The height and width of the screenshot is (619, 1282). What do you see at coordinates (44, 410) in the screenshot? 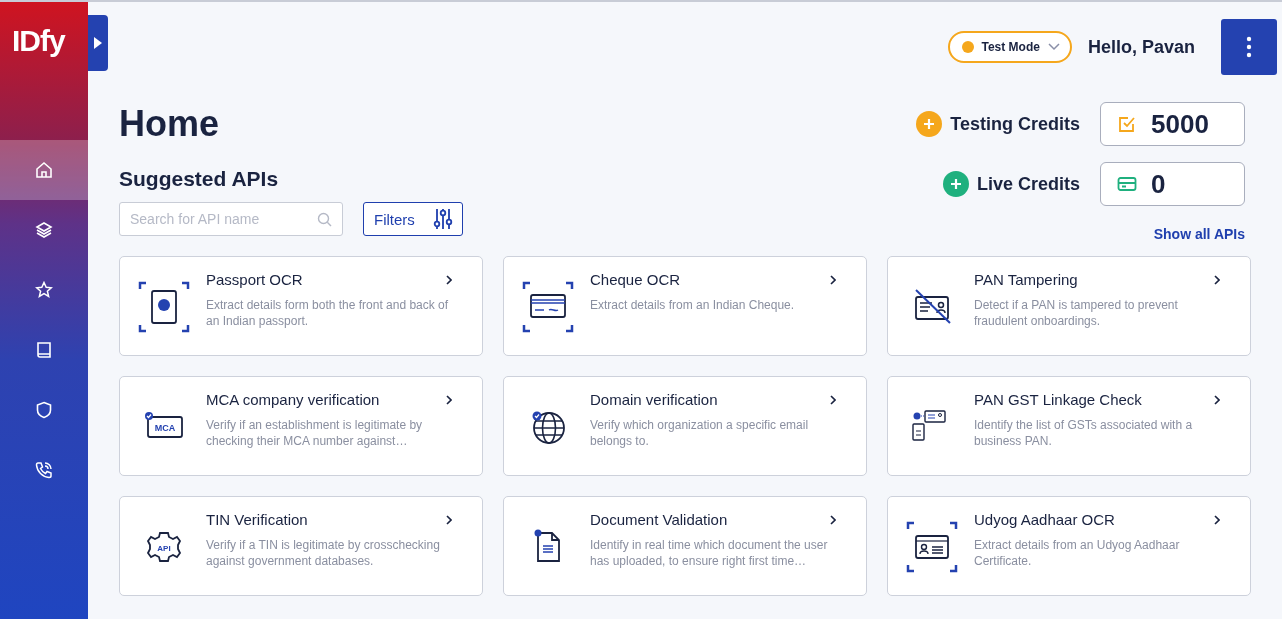
I see `shield-icon` at bounding box center [44, 410].